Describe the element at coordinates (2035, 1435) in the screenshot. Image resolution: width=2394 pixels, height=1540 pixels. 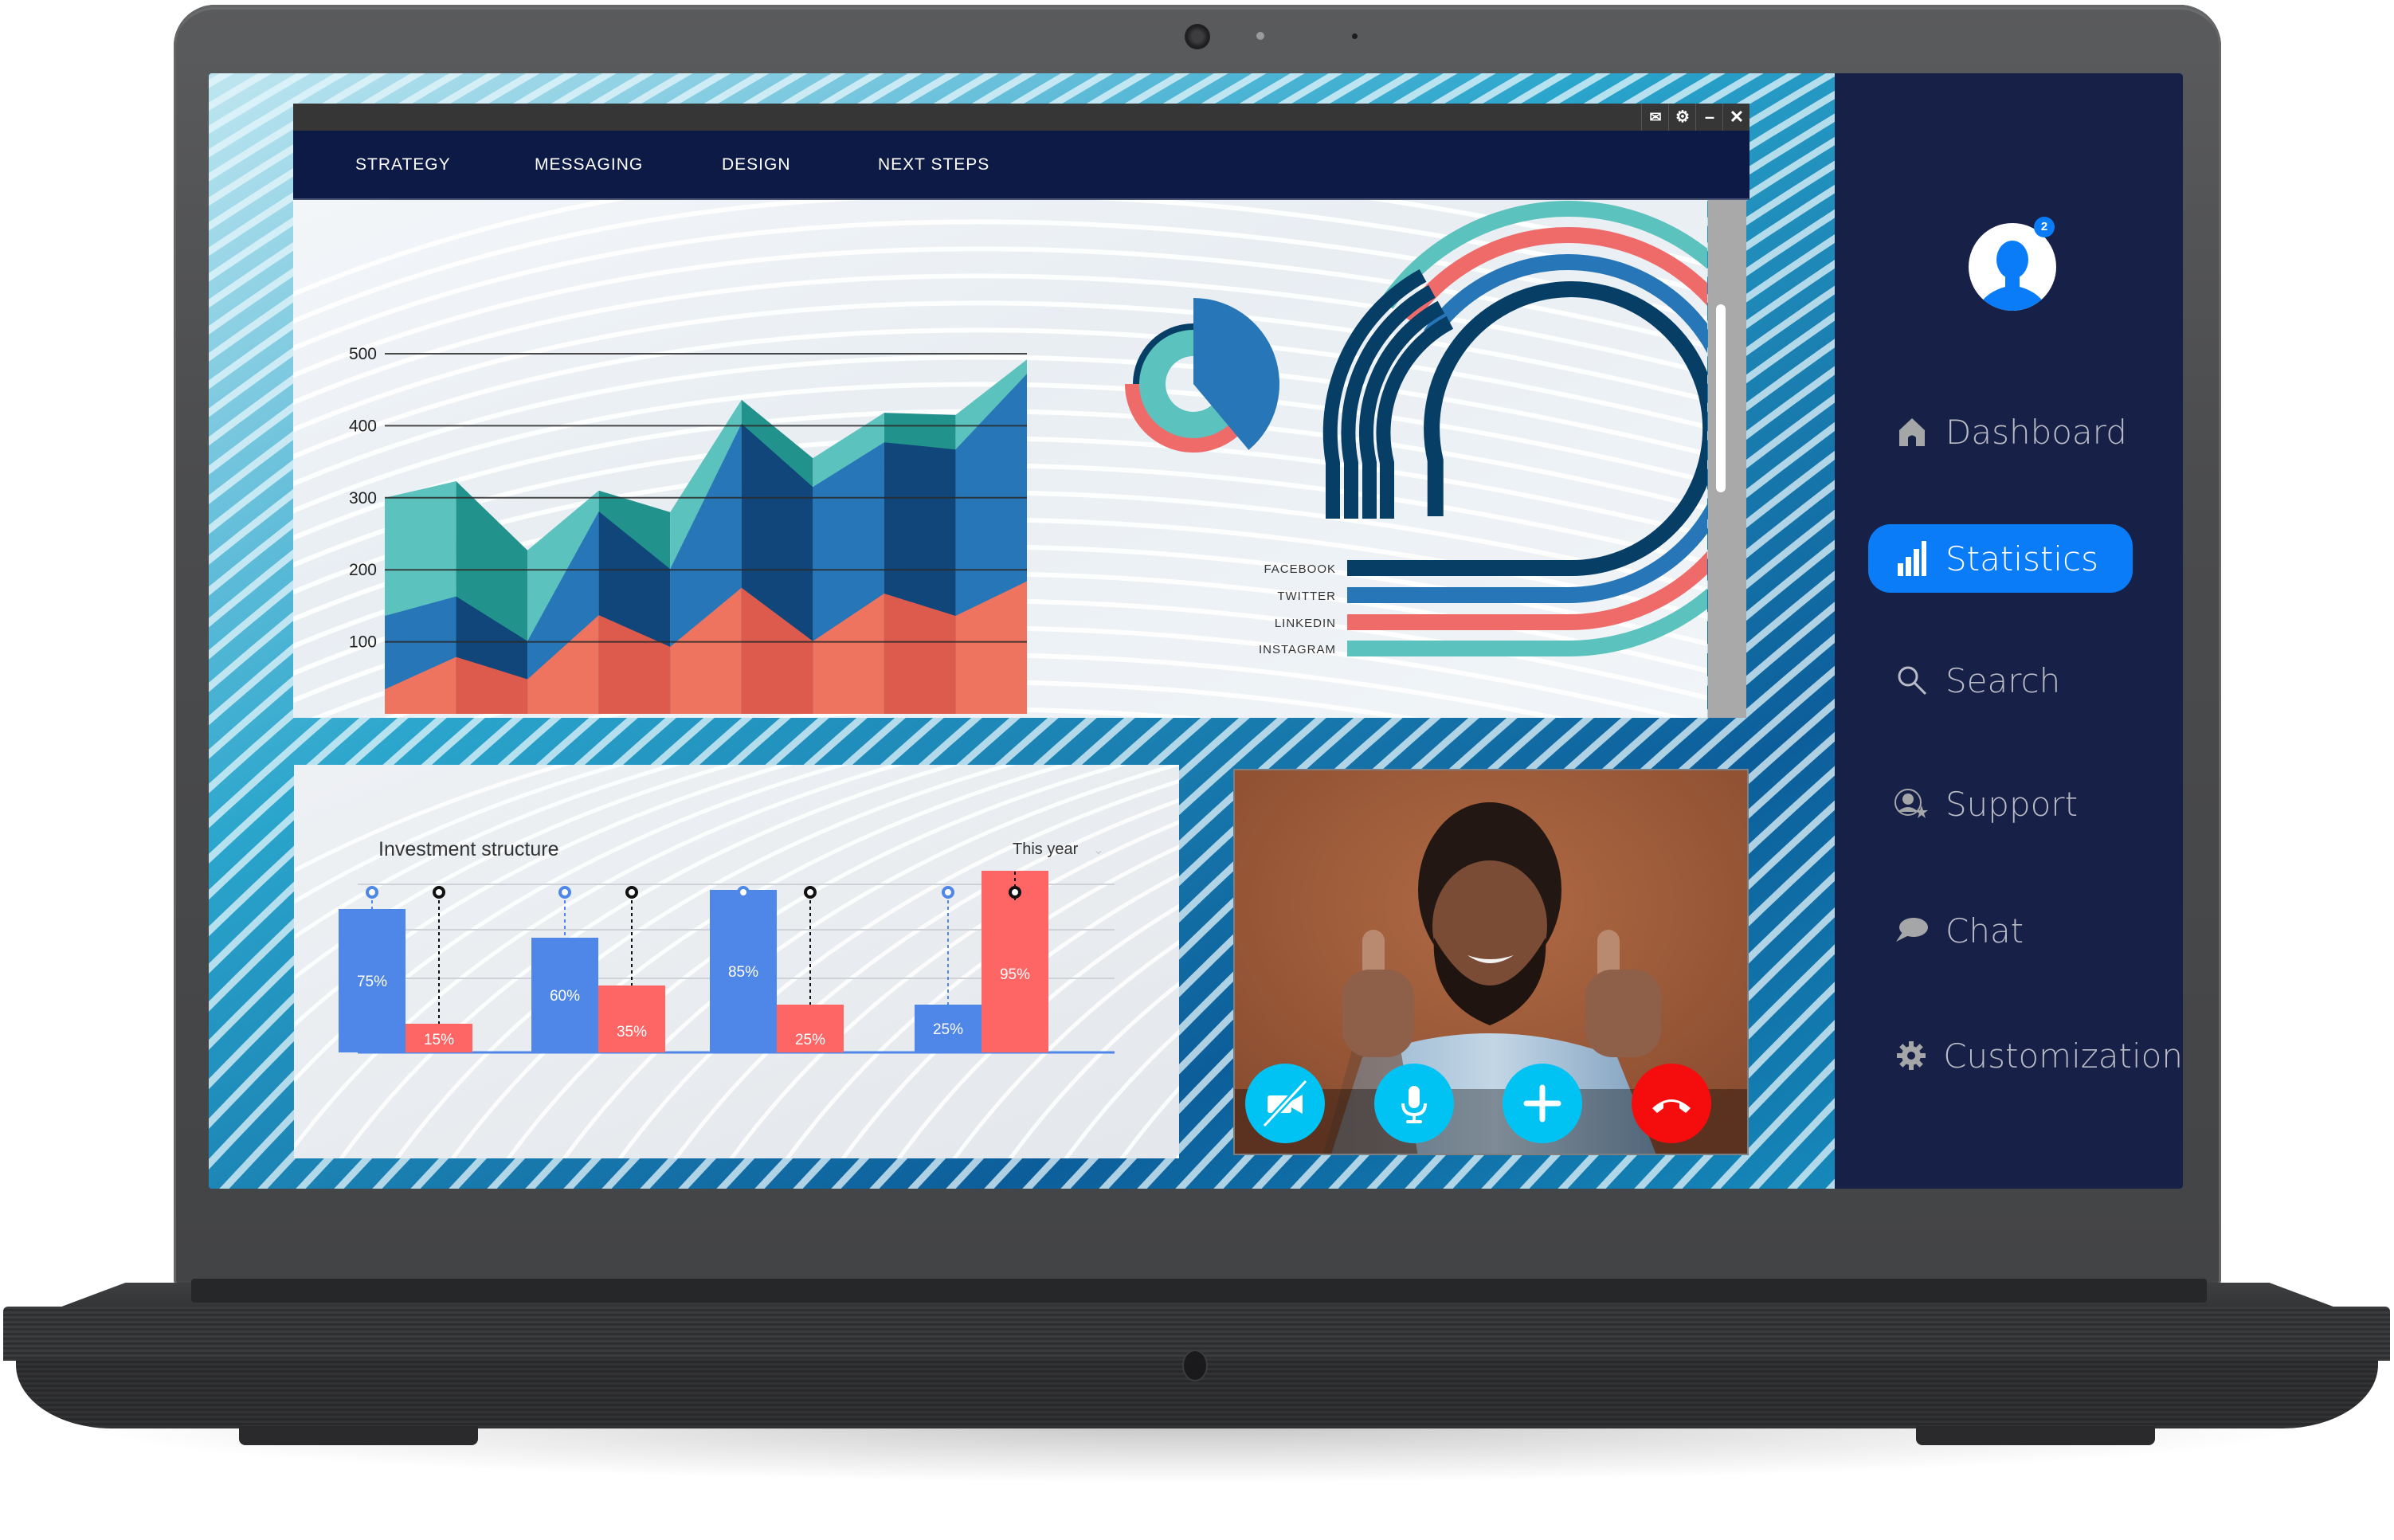
I see `rubber-foot-right` at that location.